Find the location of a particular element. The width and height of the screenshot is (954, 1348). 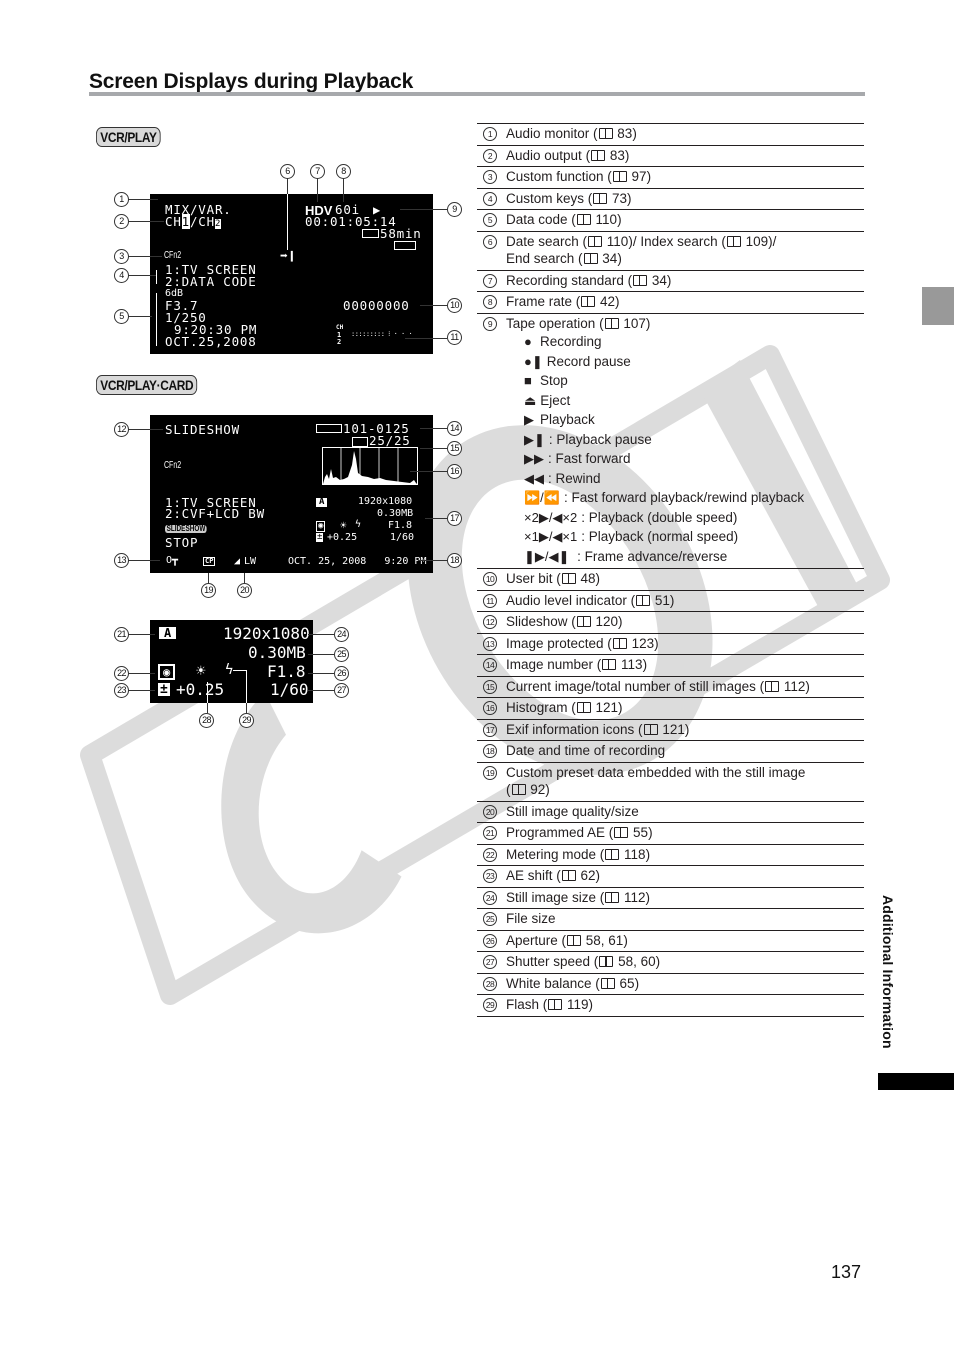

legend-number: 19 is located at coordinates (490, 772).